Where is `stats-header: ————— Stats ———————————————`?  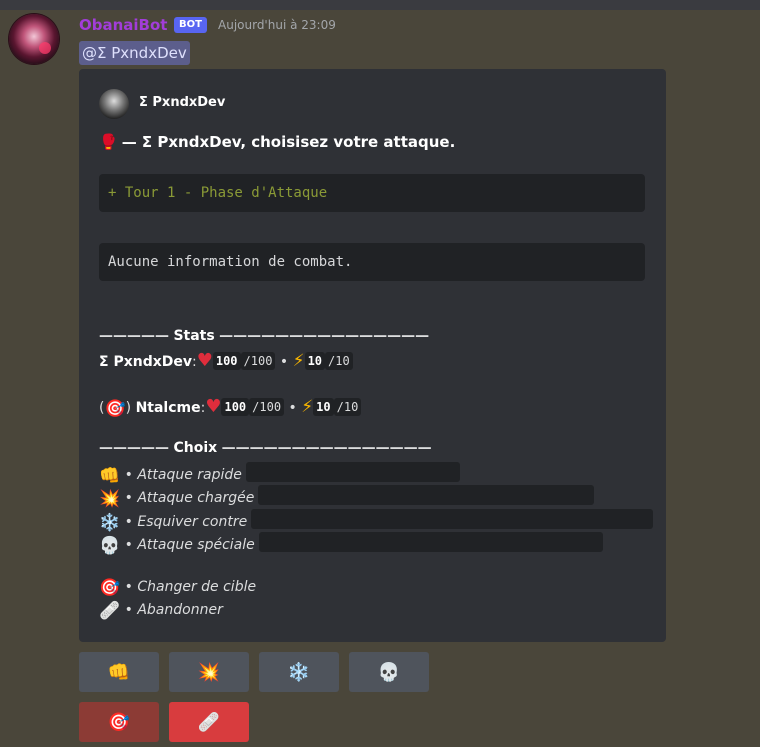
stats-header: ————— Stats ——————————————— is located at coordinates (264, 336).